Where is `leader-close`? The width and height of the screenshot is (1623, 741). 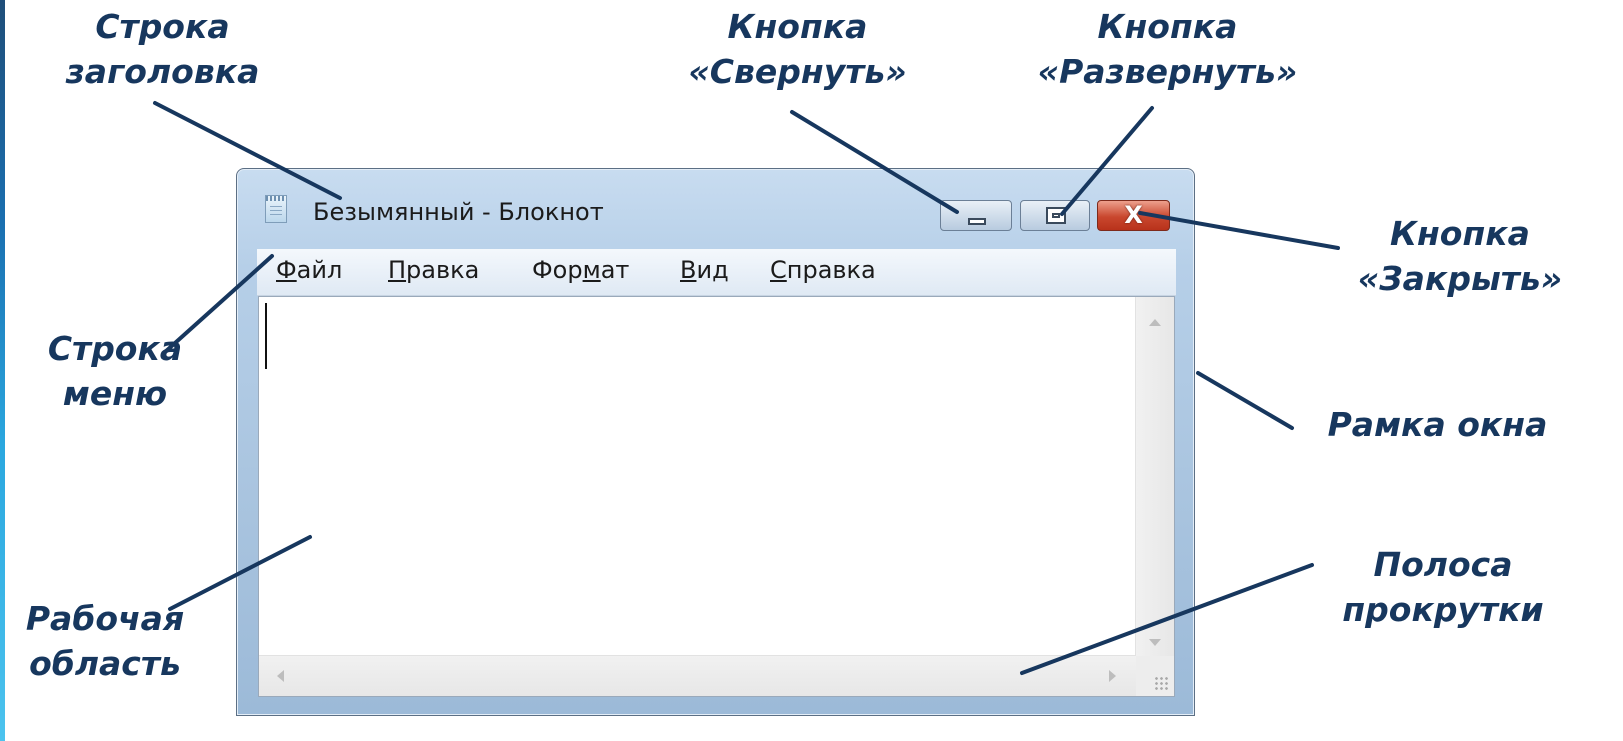 leader-close is located at coordinates (1239, 230).